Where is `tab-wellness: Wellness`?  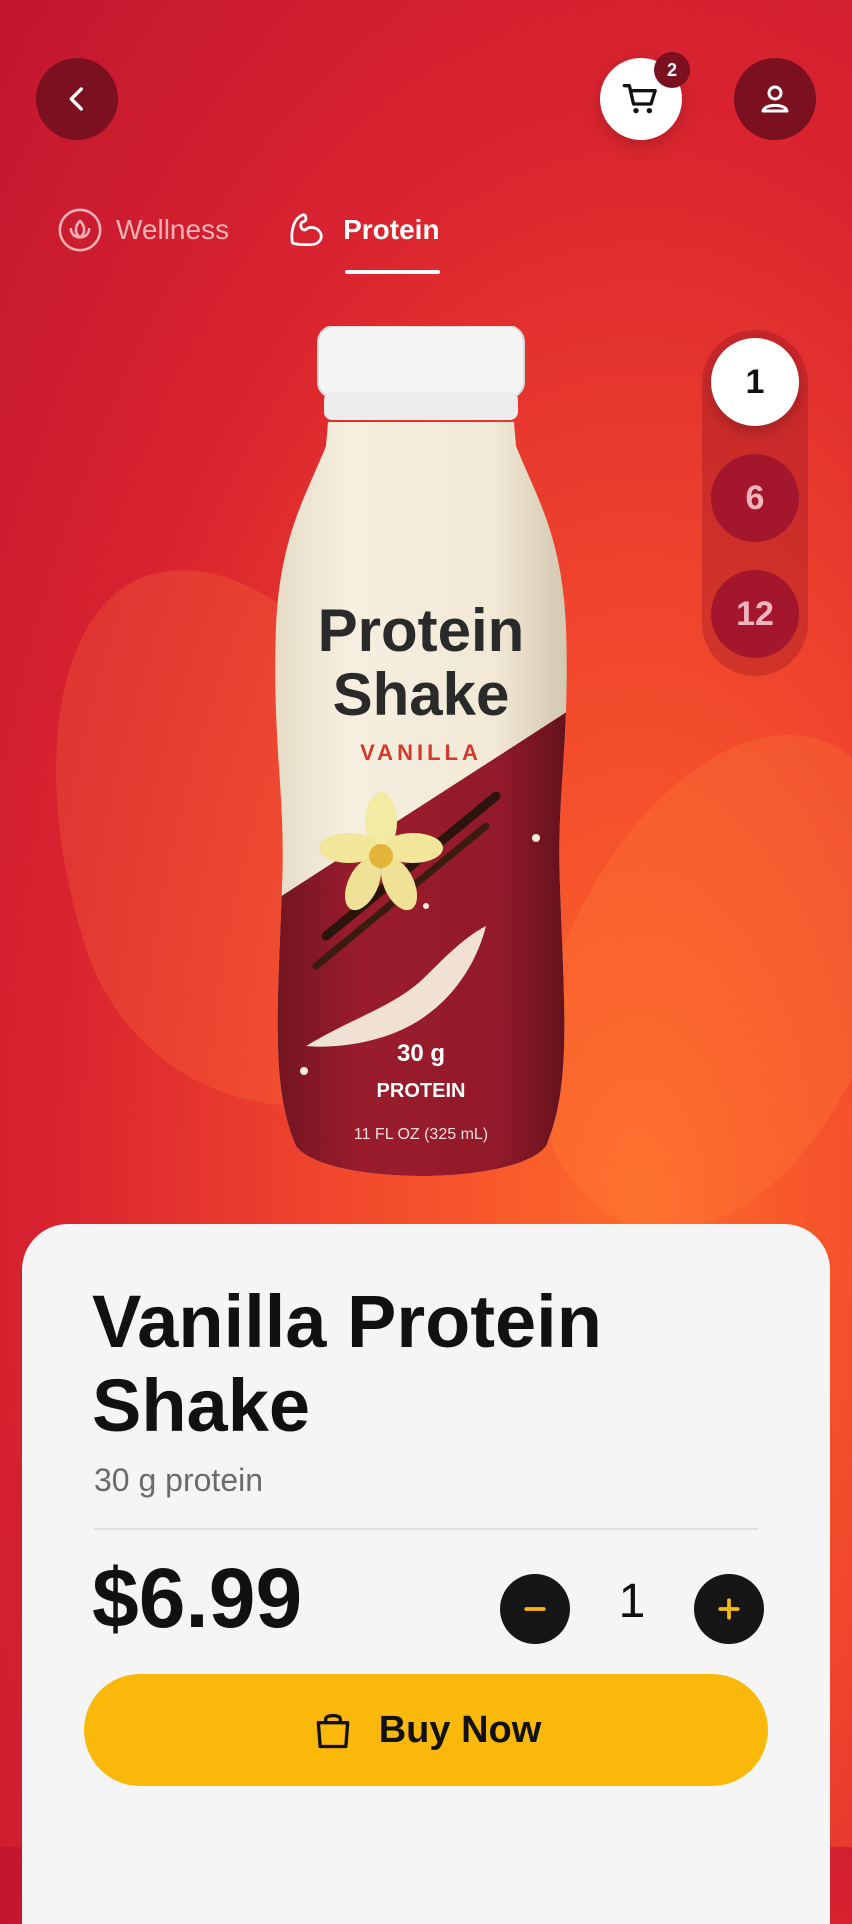 tab-wellness: Wellness is located at coordinates (143, 230).